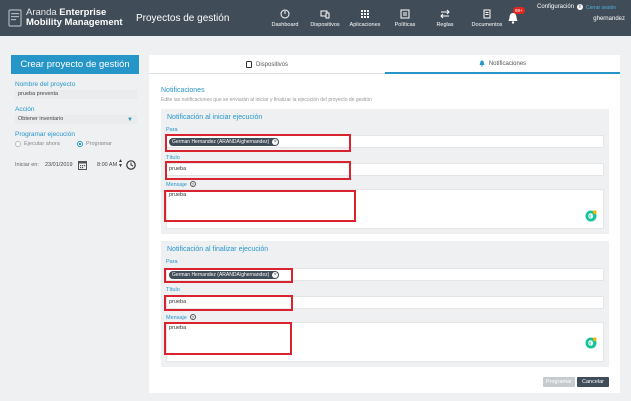  Describe the element at coordinates (59, 165) in the screenshot. I see `start-date-input: 23/01/2019` at that location.